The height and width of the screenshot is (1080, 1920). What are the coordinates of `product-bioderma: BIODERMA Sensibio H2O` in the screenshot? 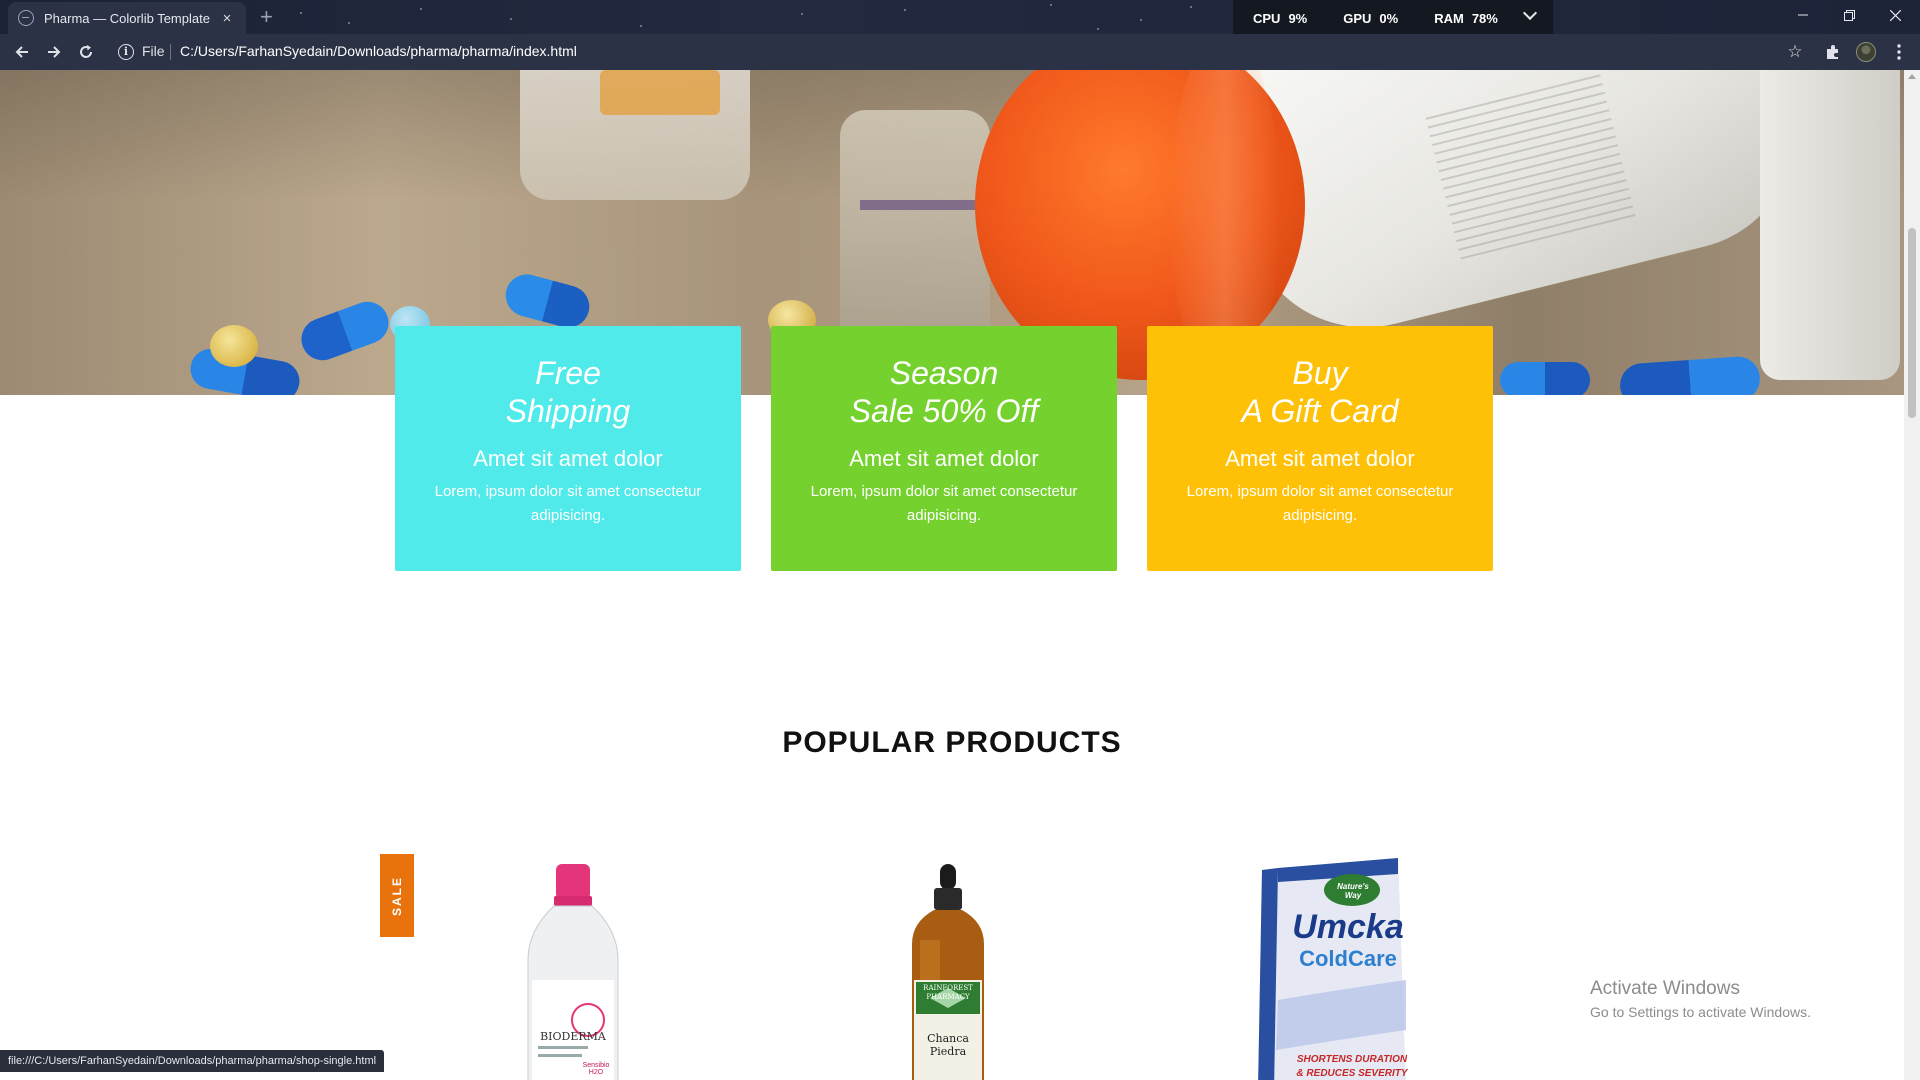 It's located at (573, 970).